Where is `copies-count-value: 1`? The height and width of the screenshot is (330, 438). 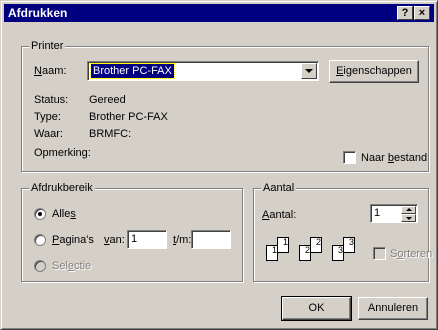
copies-count-value: 1 is located at coordinates (377, 213).